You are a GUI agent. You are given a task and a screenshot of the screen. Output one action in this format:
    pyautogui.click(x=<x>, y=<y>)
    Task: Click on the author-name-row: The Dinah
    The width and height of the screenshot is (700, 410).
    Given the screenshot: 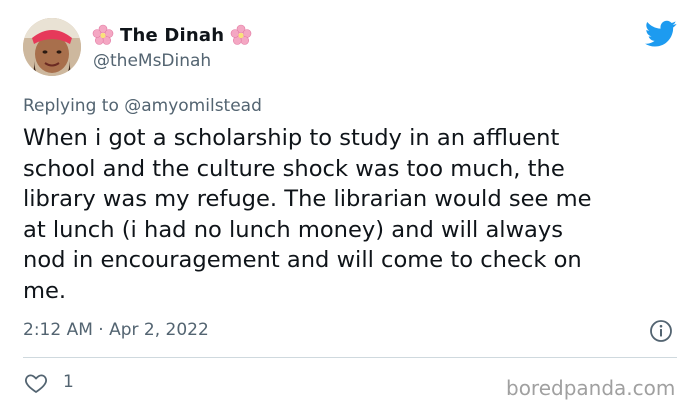 What is the action you would take?
    pyautogui.click(x=172, y=35)
    